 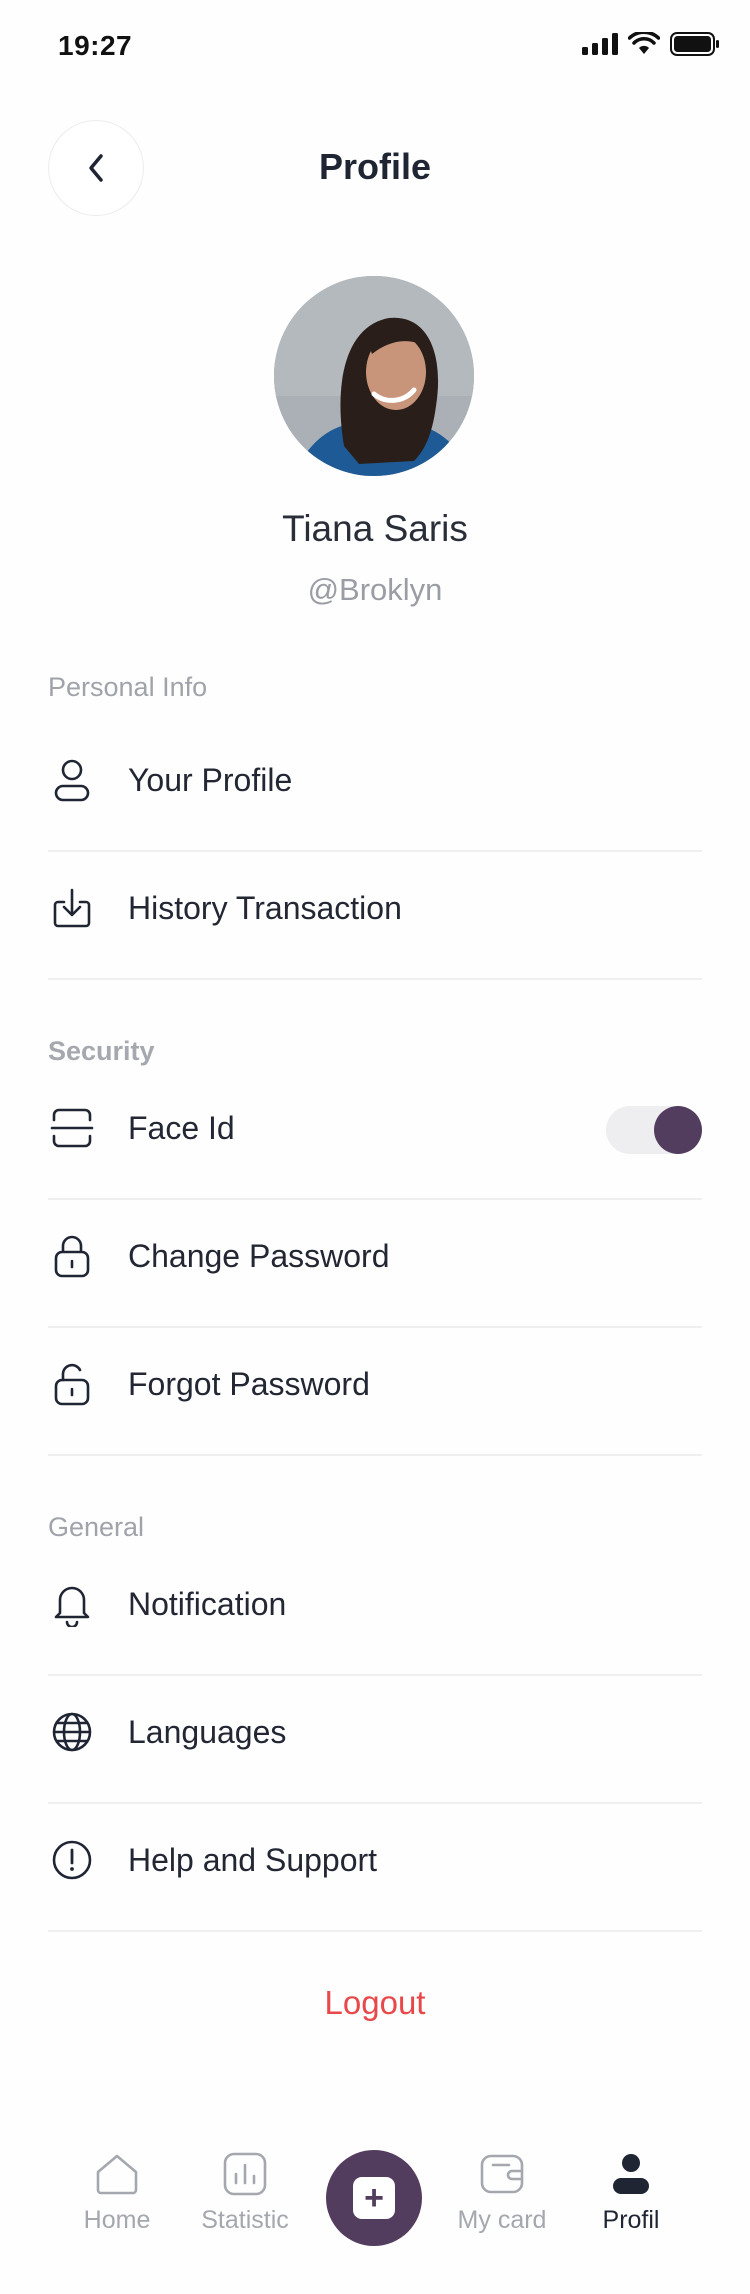 I want to click on section-label-security: Security, so click(x=101, y=1051).